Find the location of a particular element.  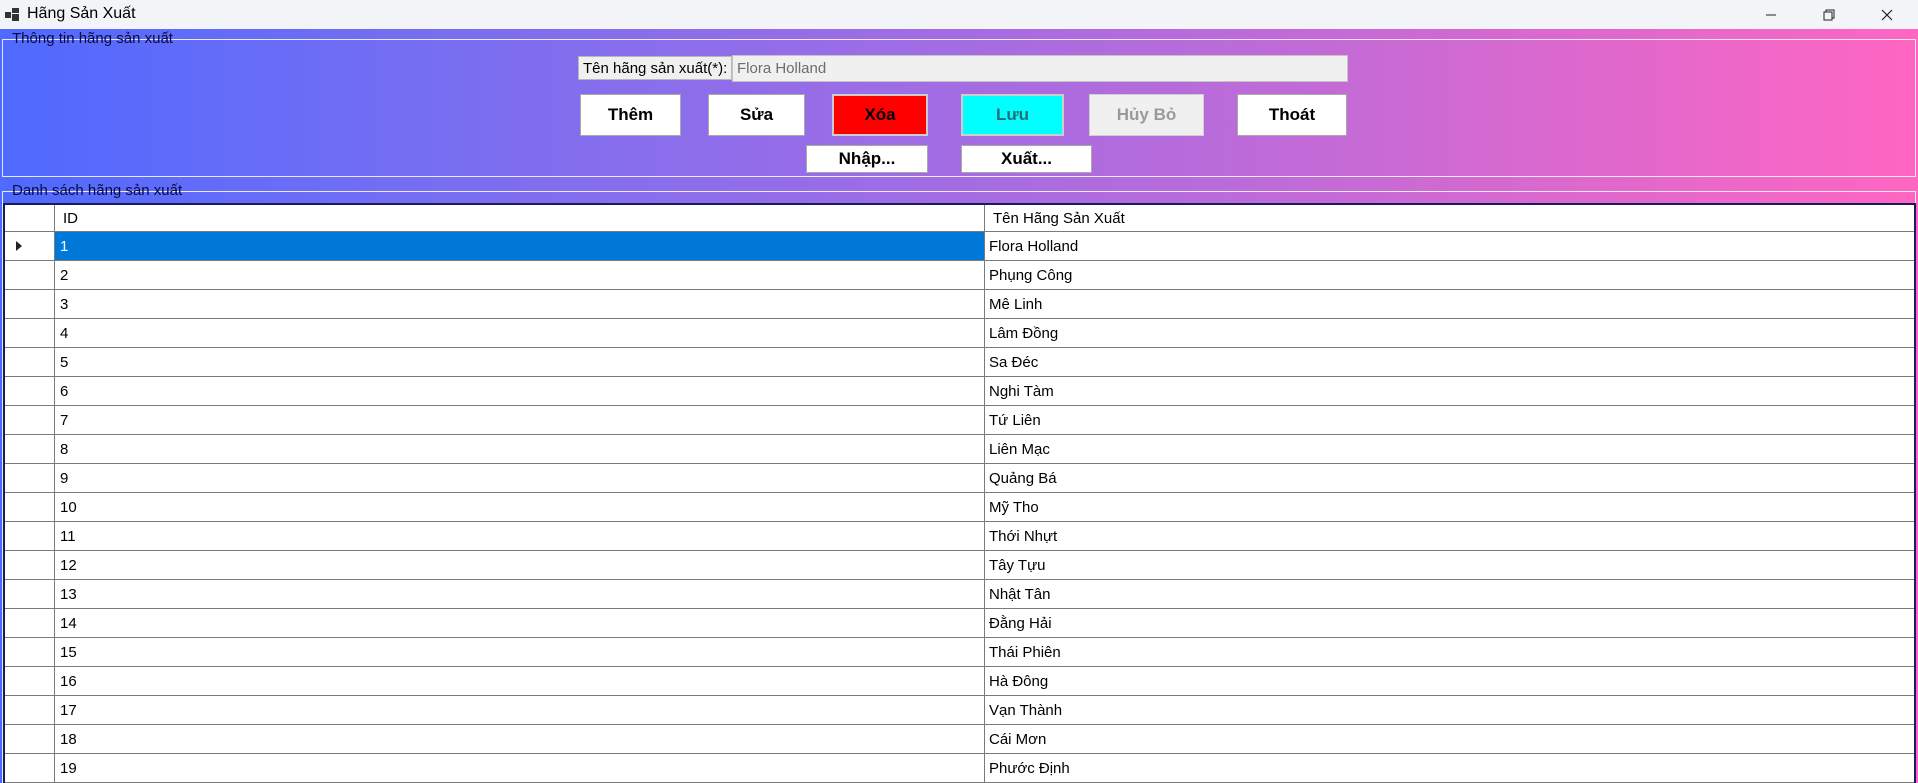

app-window-icon is located at coordinates (12, 14).